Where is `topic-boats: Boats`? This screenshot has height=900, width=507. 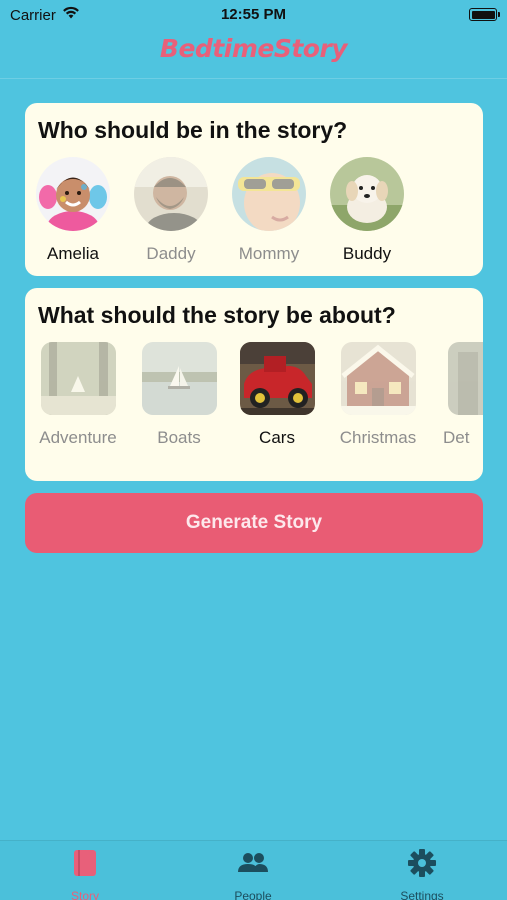
topic-boats: Boats is located at coordinates (179, 395).